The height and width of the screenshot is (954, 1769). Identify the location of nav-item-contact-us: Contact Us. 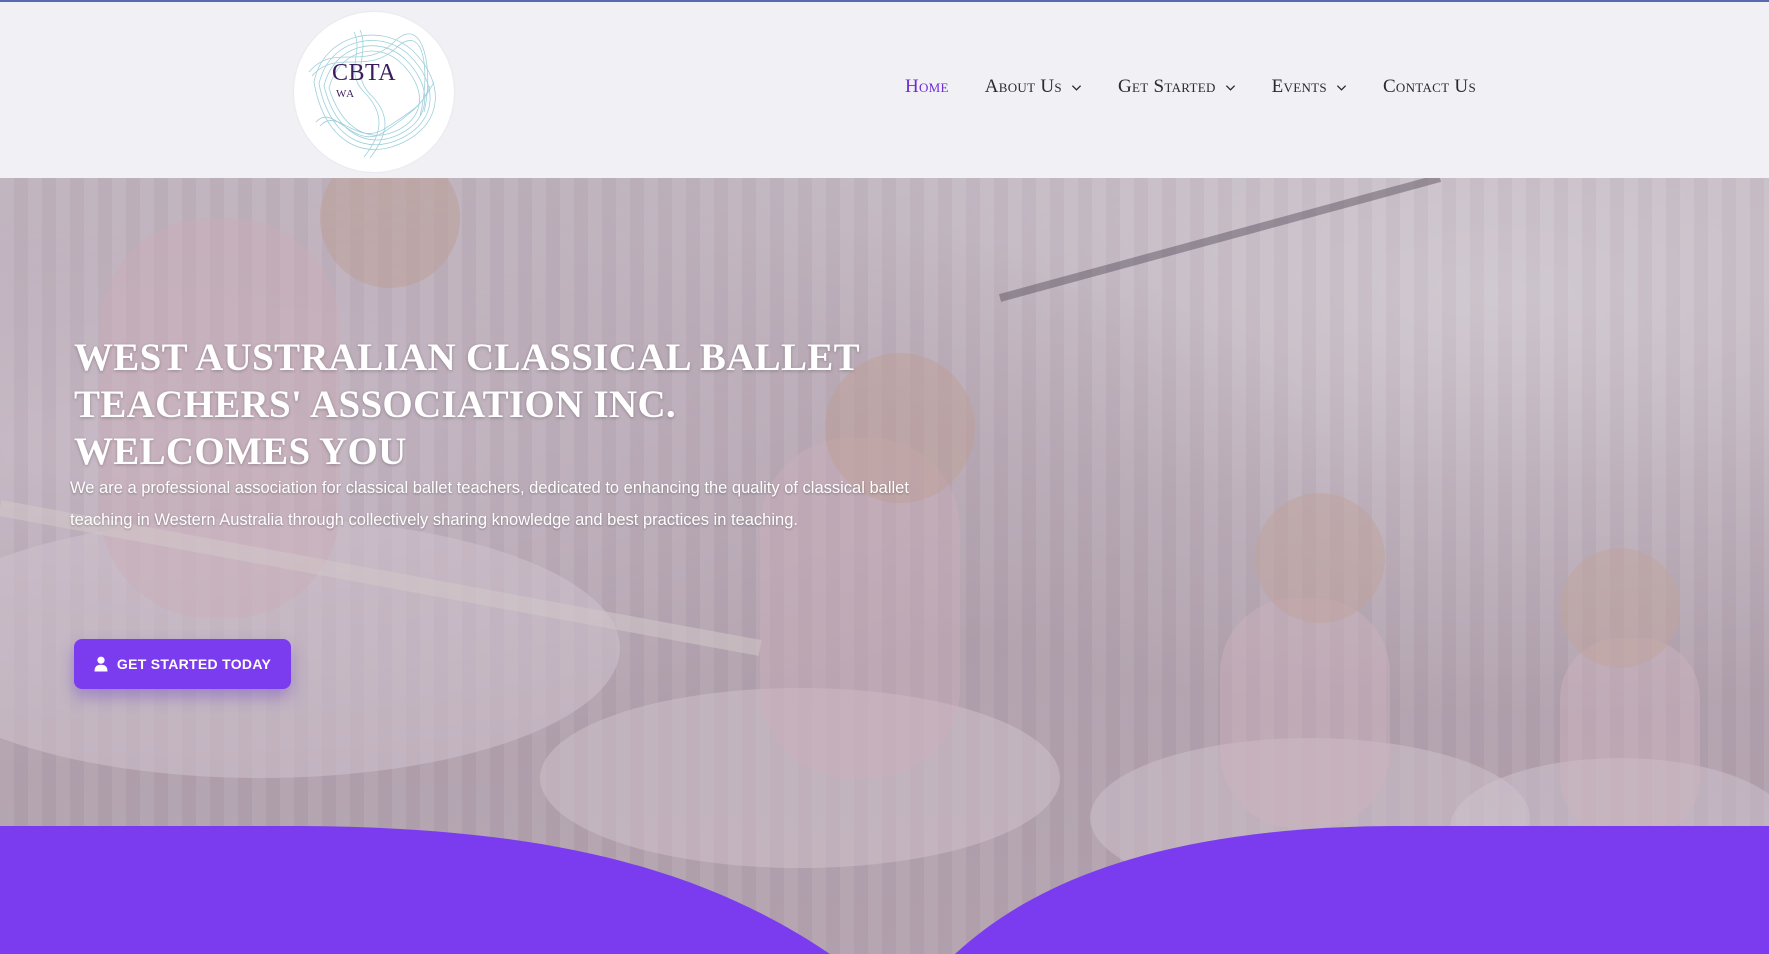
(1429, 87).